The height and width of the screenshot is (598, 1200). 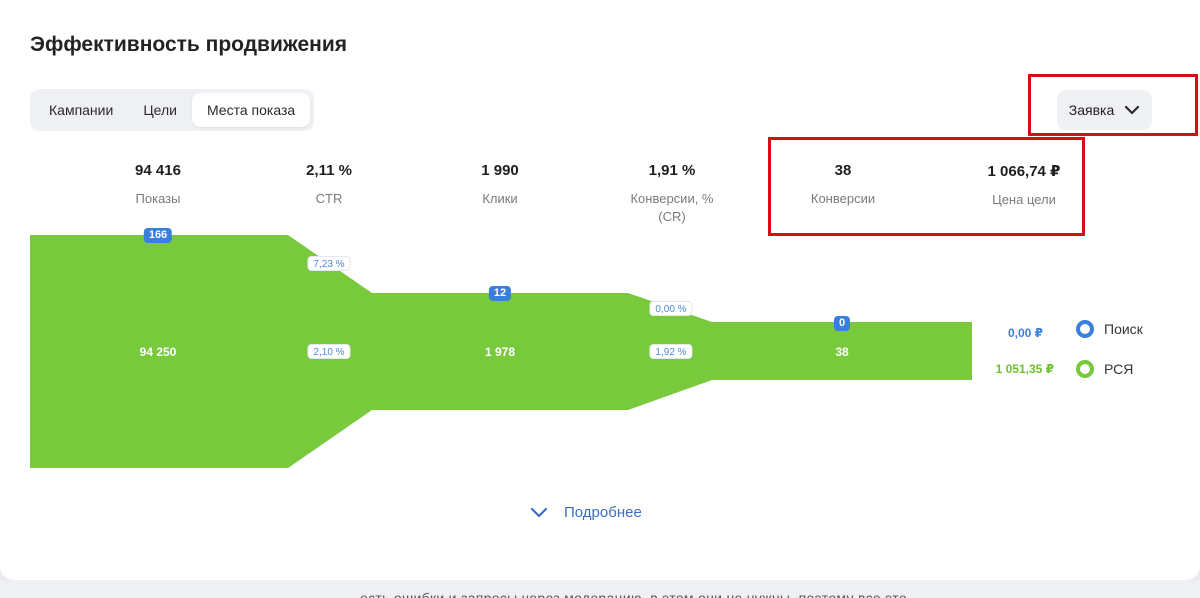 I want to click on segment-search-badge: 12, so click(x=500, y=293).